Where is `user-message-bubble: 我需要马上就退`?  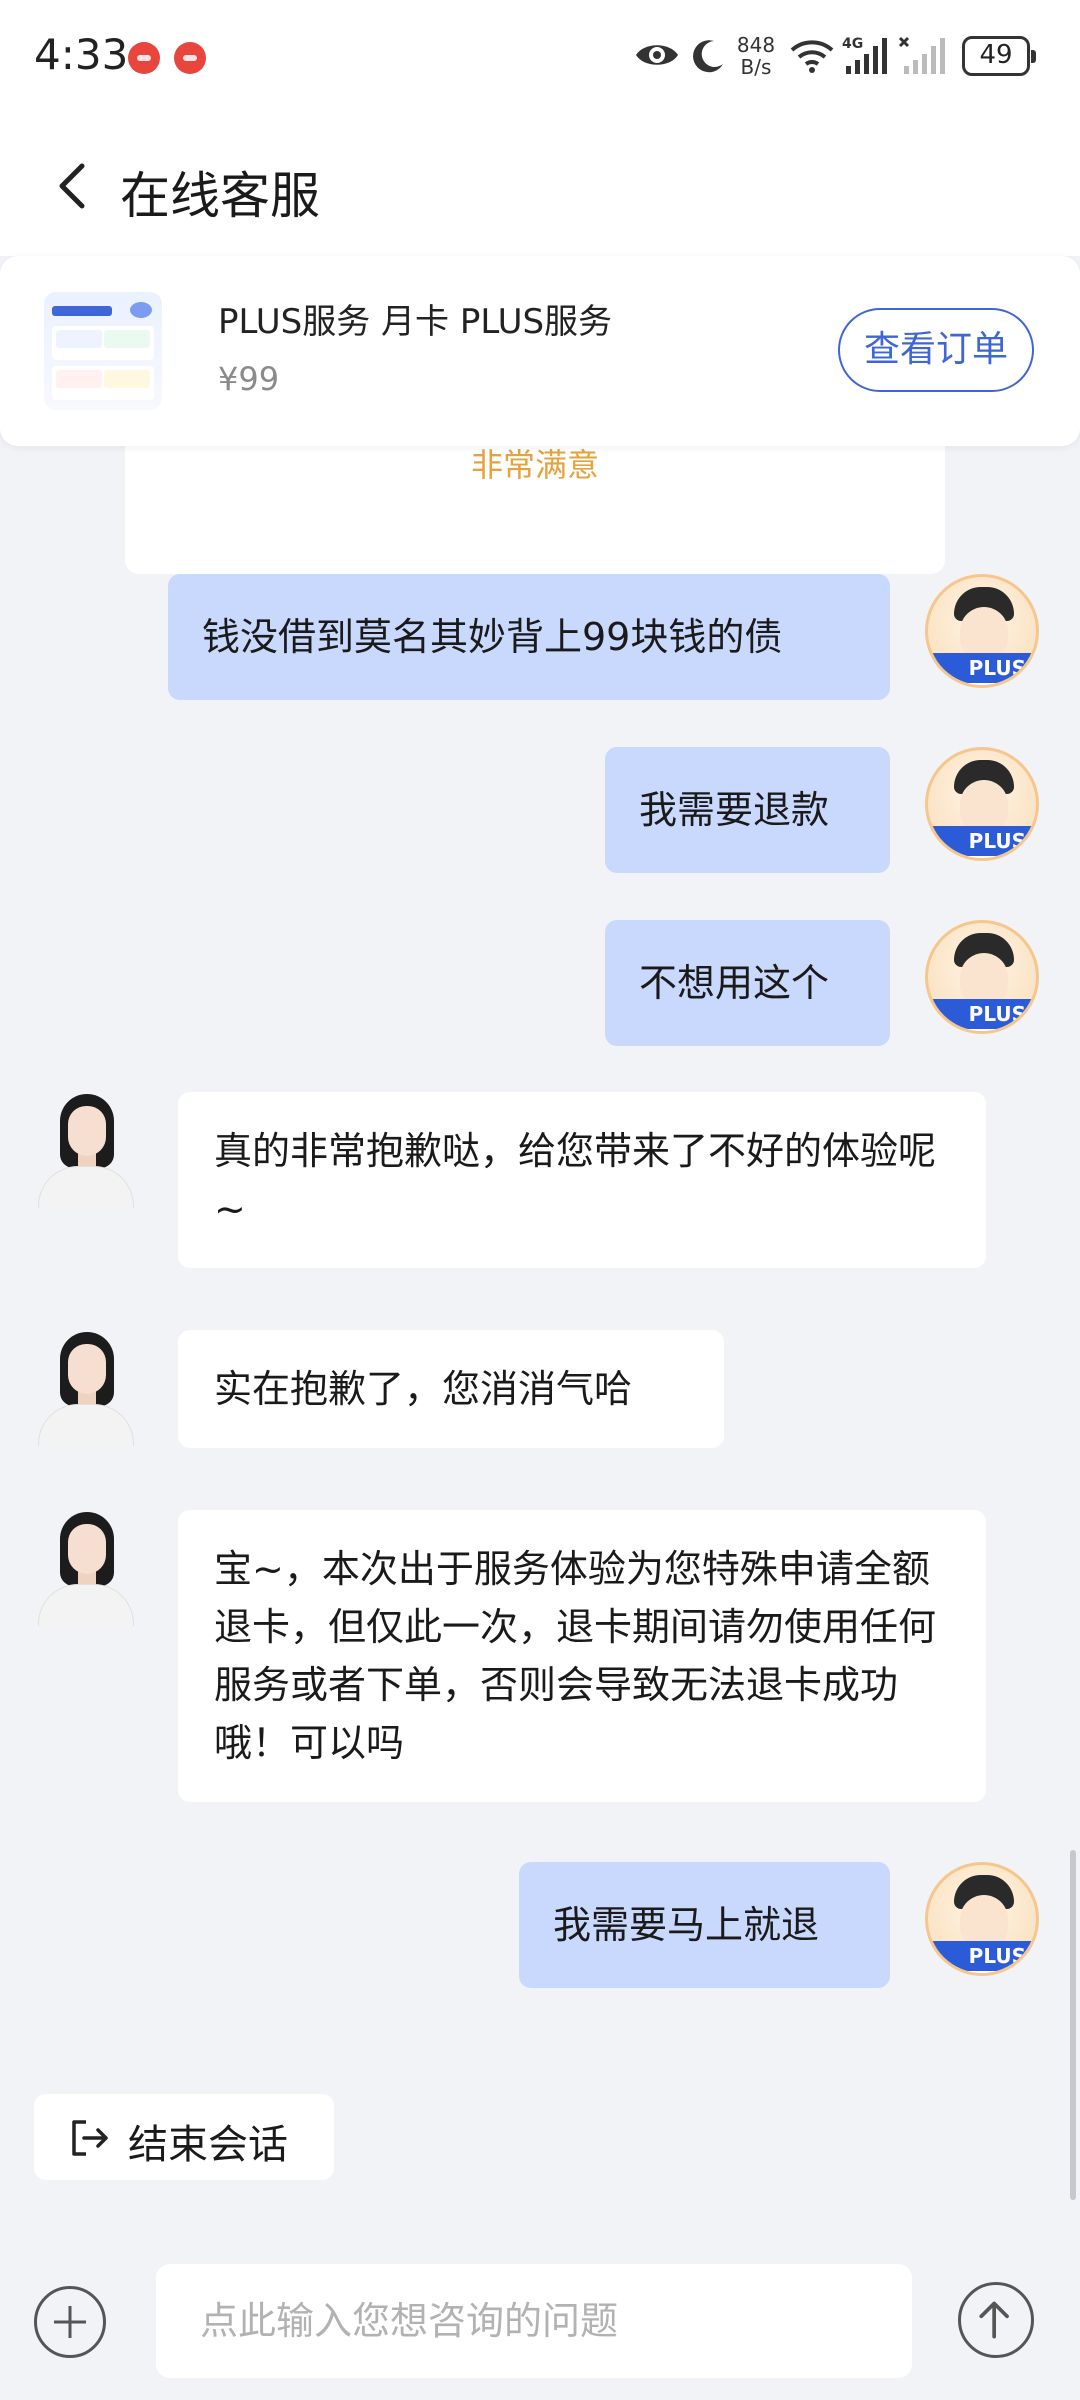 user-message-bubble: 我需要马上就退 is located at coordinates (704, 1925).